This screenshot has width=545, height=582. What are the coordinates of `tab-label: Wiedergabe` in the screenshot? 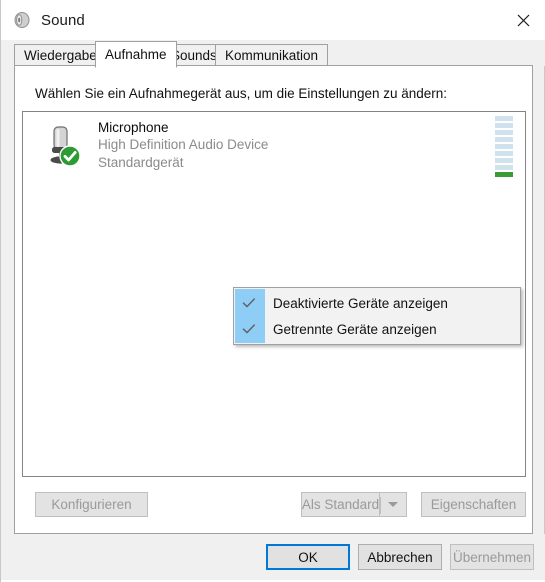 It's located at (60, 55).